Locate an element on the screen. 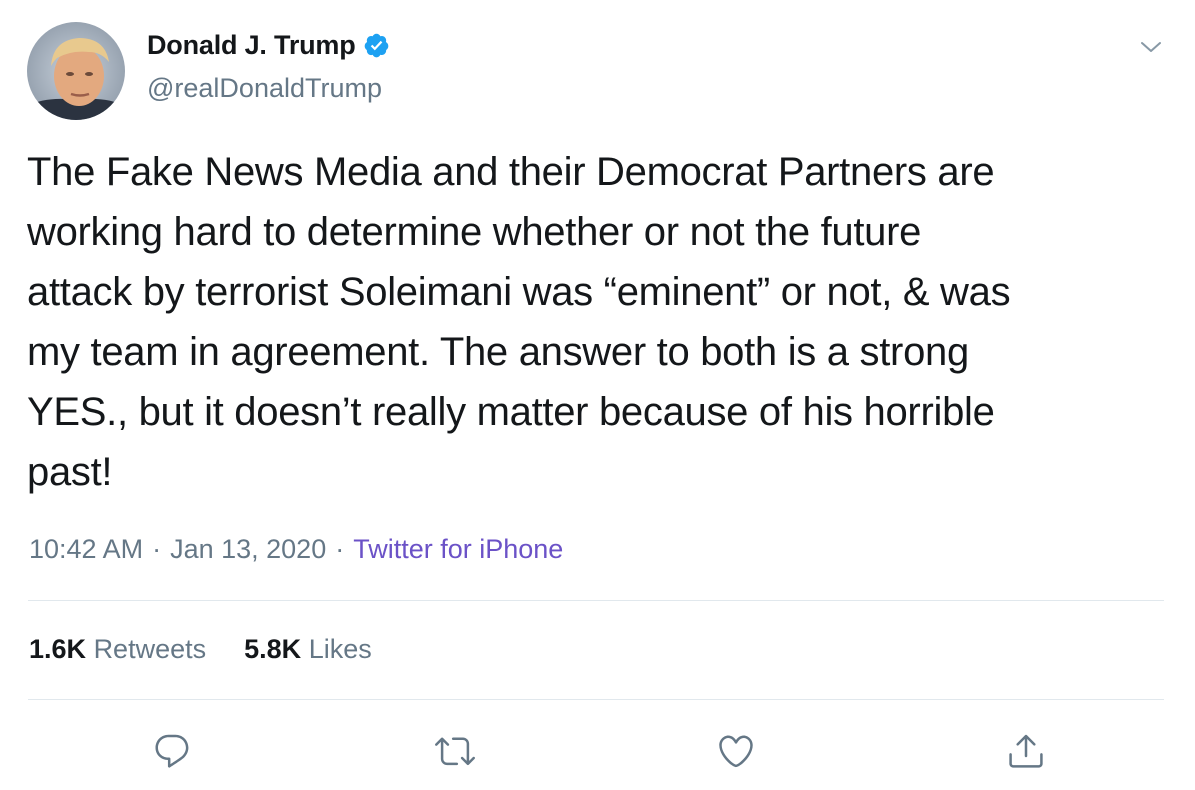  like-button is located at coordinates (736, 751).